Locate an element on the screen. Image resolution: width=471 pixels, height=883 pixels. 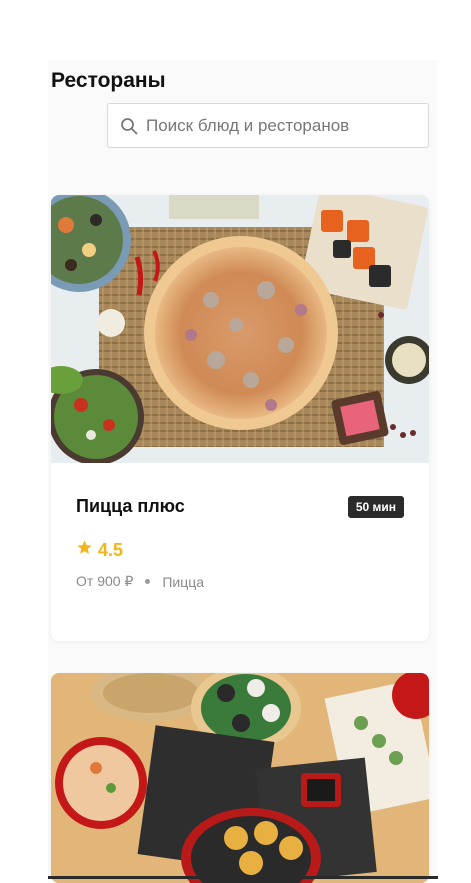
search-icon is located at coordinates (129, 126).